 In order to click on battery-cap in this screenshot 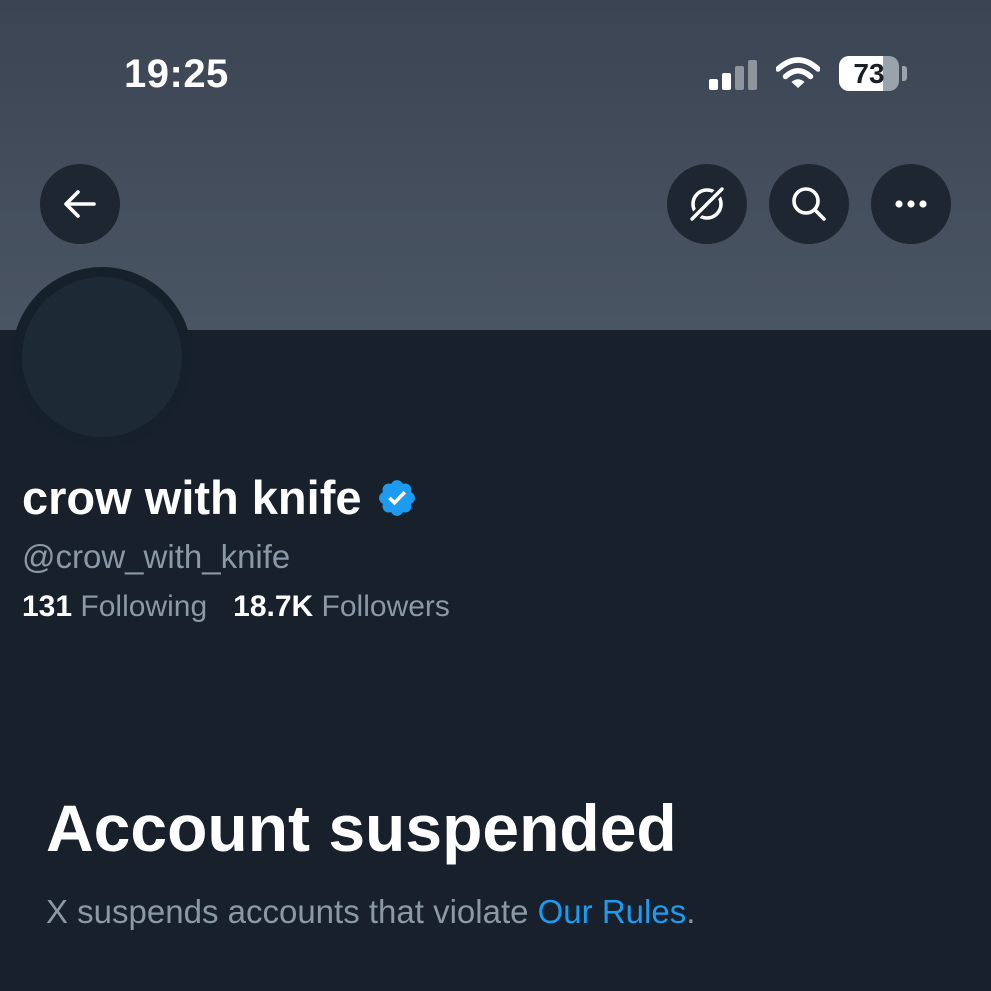, I will do `click(904, 73)`.